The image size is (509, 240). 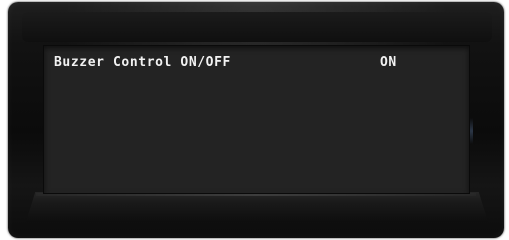 I want to click on buzzer-control-value: ON, so click(x=388, y=62).